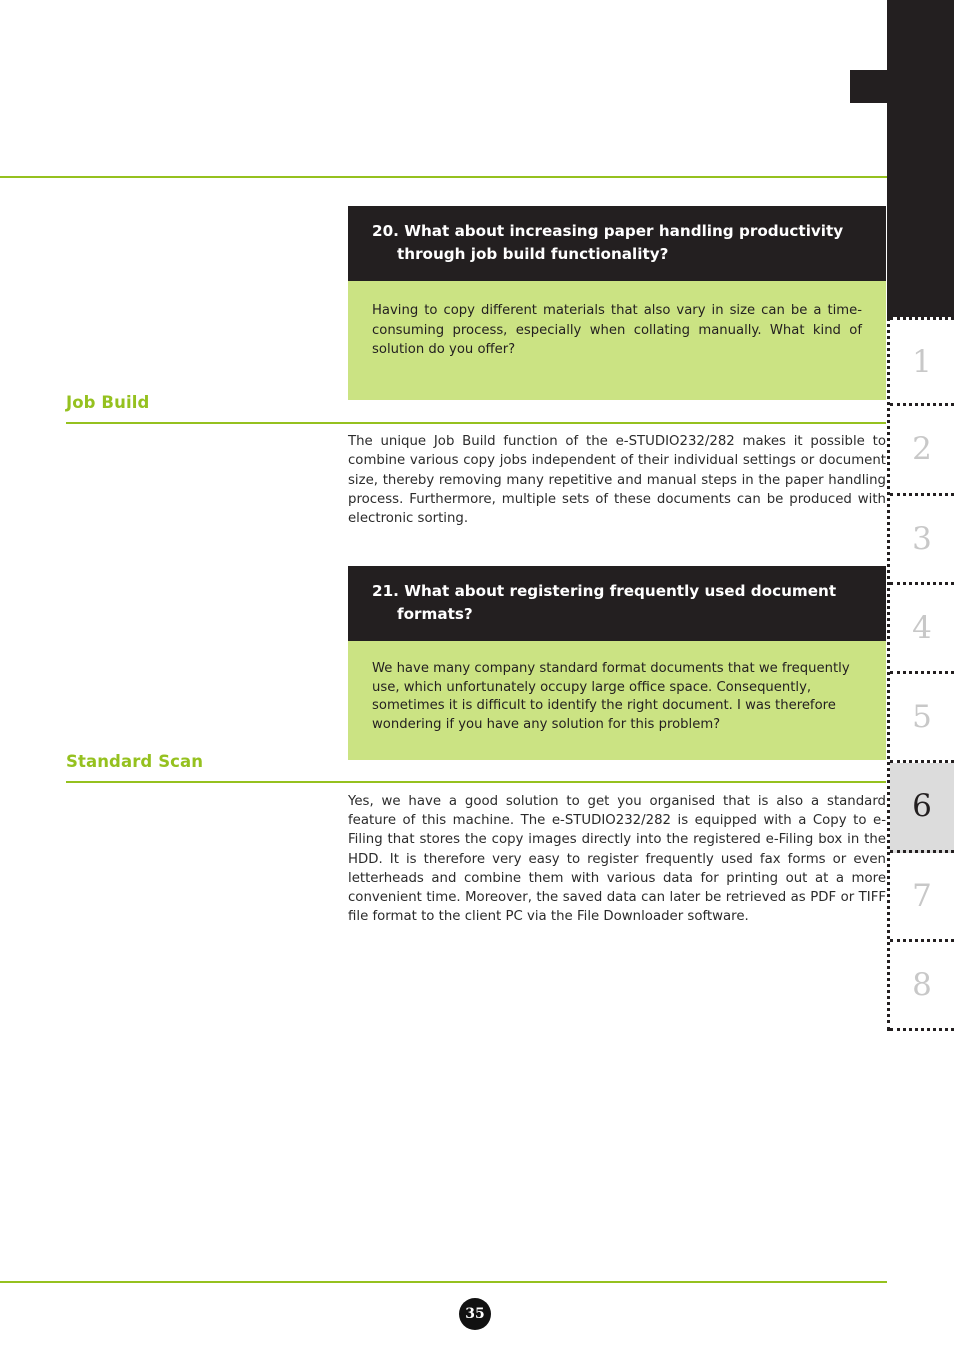 This screenshot has height=1350, width=954. I want to click on chapter-tab-5-label: 5, so click(922, 717).